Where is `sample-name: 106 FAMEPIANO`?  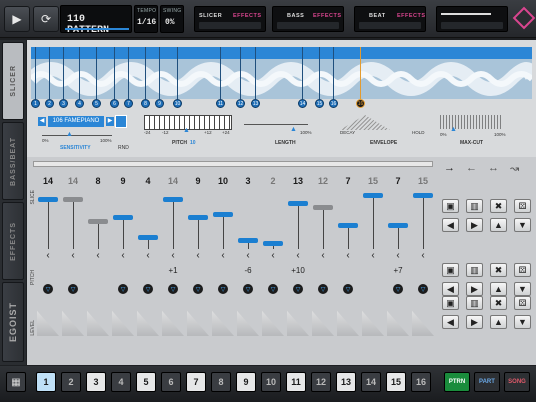
sample-name: 106 FAMEPIANO is located at coordinates (76, 121).